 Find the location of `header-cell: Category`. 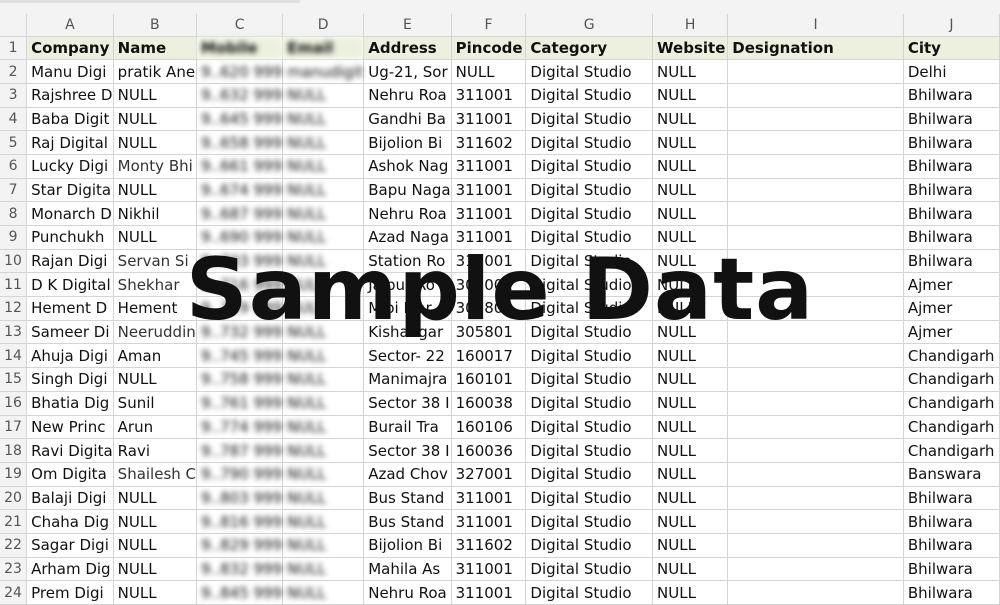

header-cell: Category is located at coordinates (589, 48).